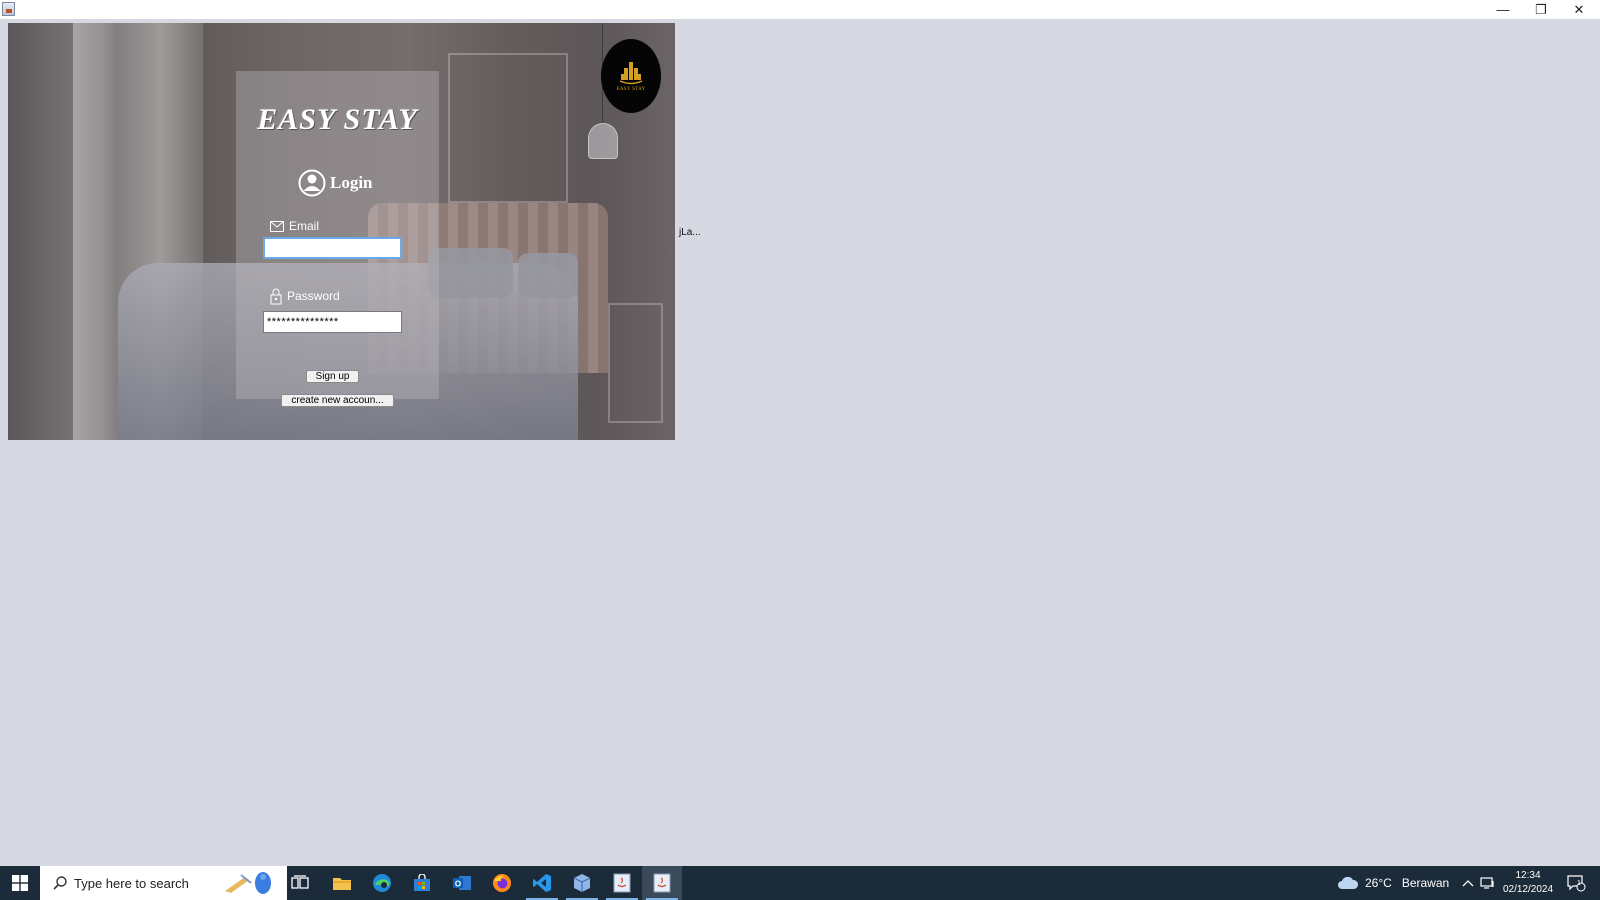  Describe the element at coordinates (1579, 883) in the screenshot. I see `notification-count: 1` at that location.